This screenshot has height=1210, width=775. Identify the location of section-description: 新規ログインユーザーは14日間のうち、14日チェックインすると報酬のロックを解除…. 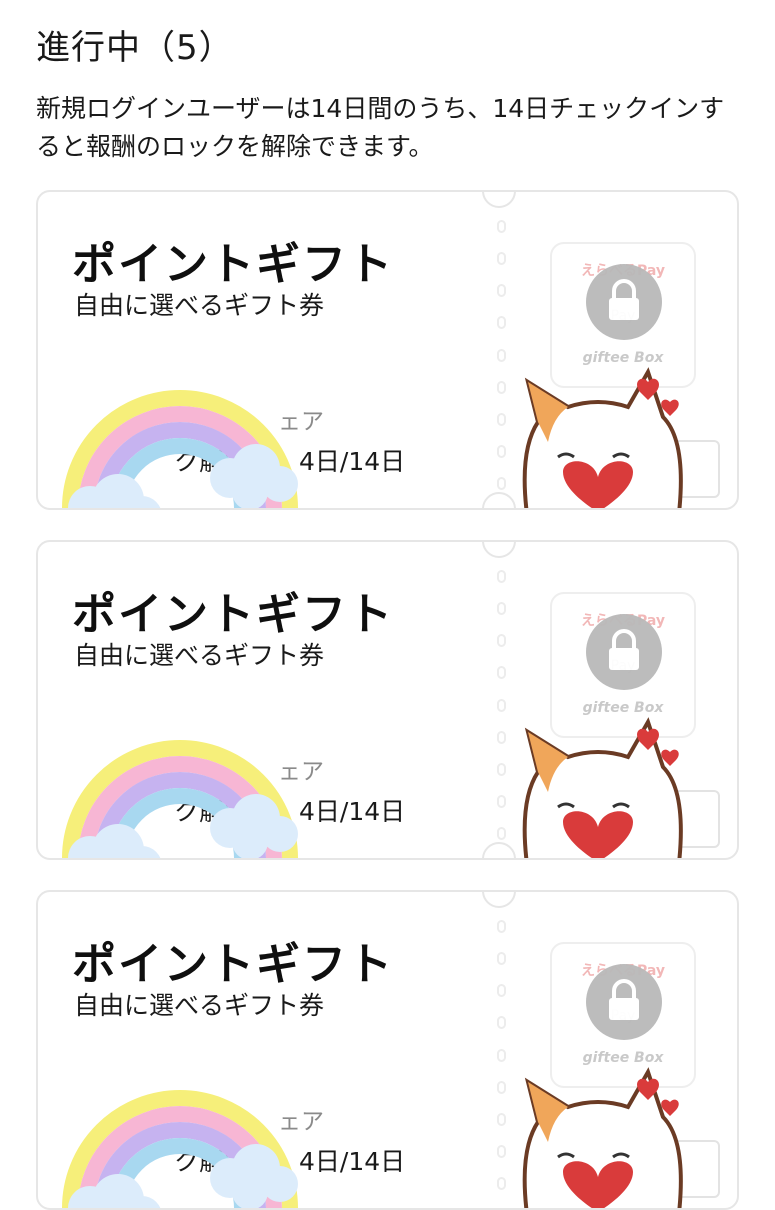
(380, 127).